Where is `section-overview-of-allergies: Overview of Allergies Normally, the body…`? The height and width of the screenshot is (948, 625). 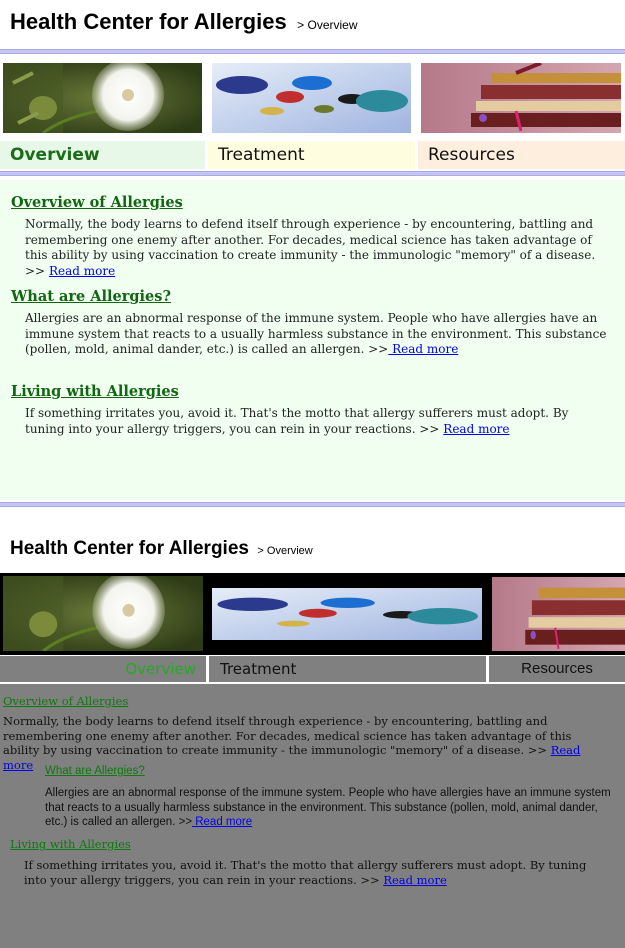
section-overview-of-allergies: Overview of Allergies Normally, the body… is located at coordinates (311, 236).